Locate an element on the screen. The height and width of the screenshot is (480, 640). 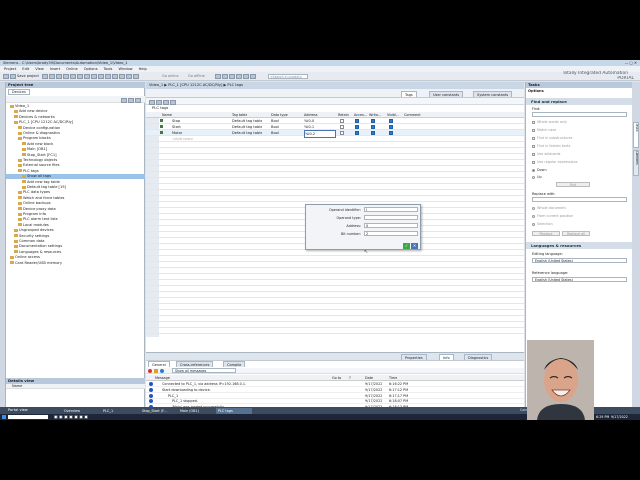
subtab-cross-references: Cross-references is located at coordinates (195, 364).